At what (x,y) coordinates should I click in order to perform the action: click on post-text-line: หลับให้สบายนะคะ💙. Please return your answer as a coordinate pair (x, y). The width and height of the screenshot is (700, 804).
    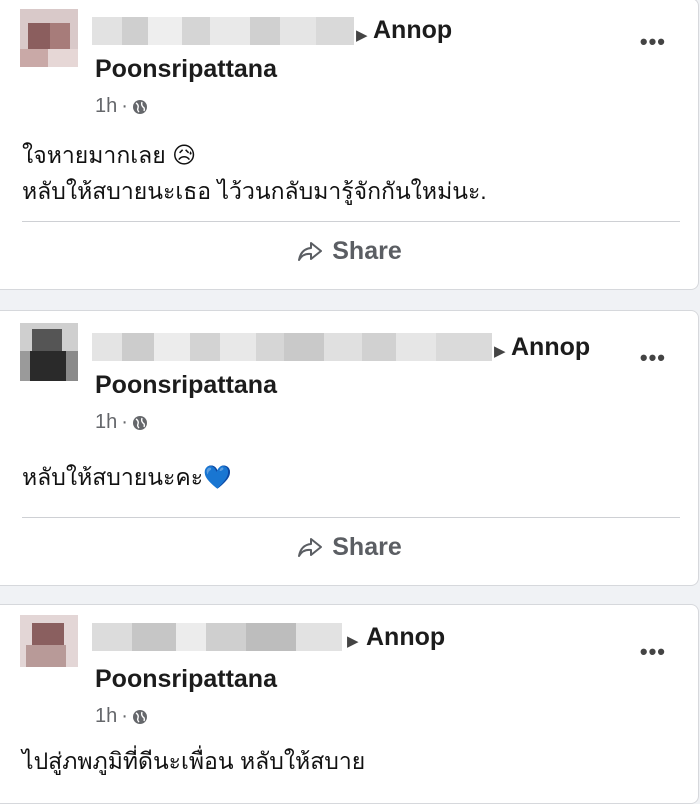
    Looking at the image, I should click on (127, 477).